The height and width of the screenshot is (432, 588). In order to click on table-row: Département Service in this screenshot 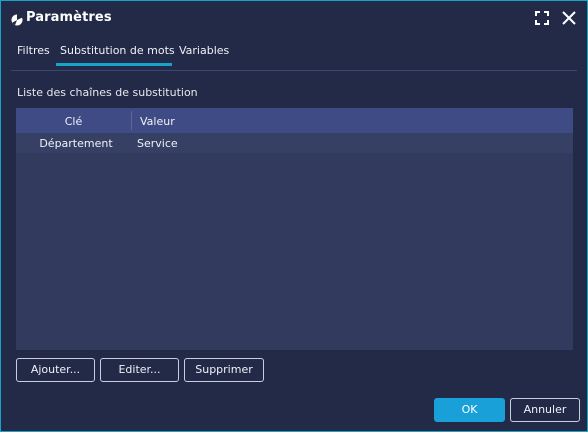, I will do `click(294, 143)`.